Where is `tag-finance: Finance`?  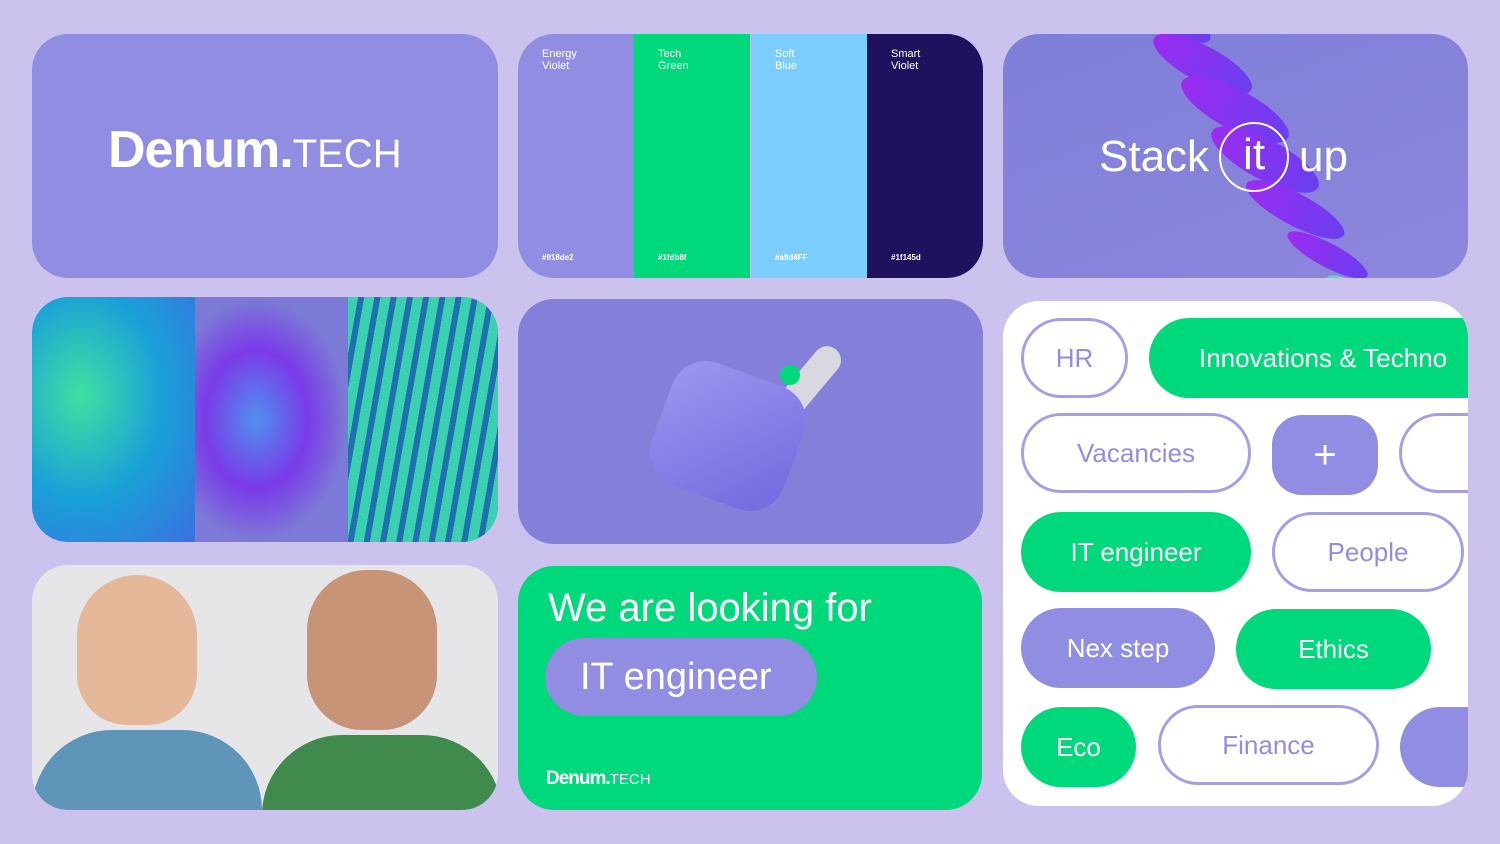
tag-finance: Finance is located at coordinates (1268, 745).